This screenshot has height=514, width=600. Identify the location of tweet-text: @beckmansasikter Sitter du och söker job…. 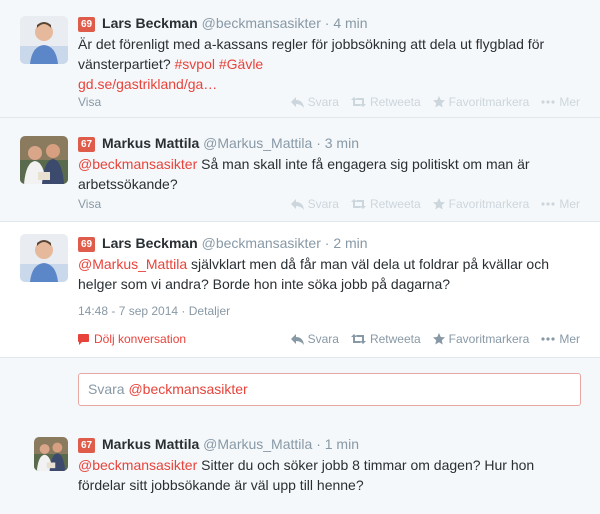
(330, 475).